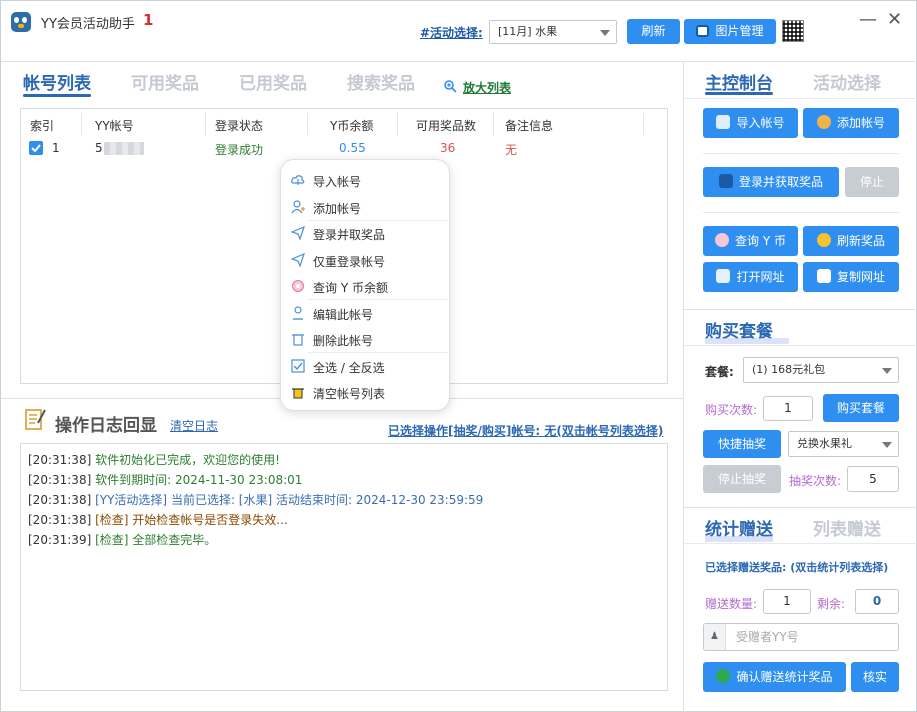  What do you see at coordinates (528, 31) in the screenshot?
I see `activity-select-value: [11月] 水果` at bounding box center [528, 31].